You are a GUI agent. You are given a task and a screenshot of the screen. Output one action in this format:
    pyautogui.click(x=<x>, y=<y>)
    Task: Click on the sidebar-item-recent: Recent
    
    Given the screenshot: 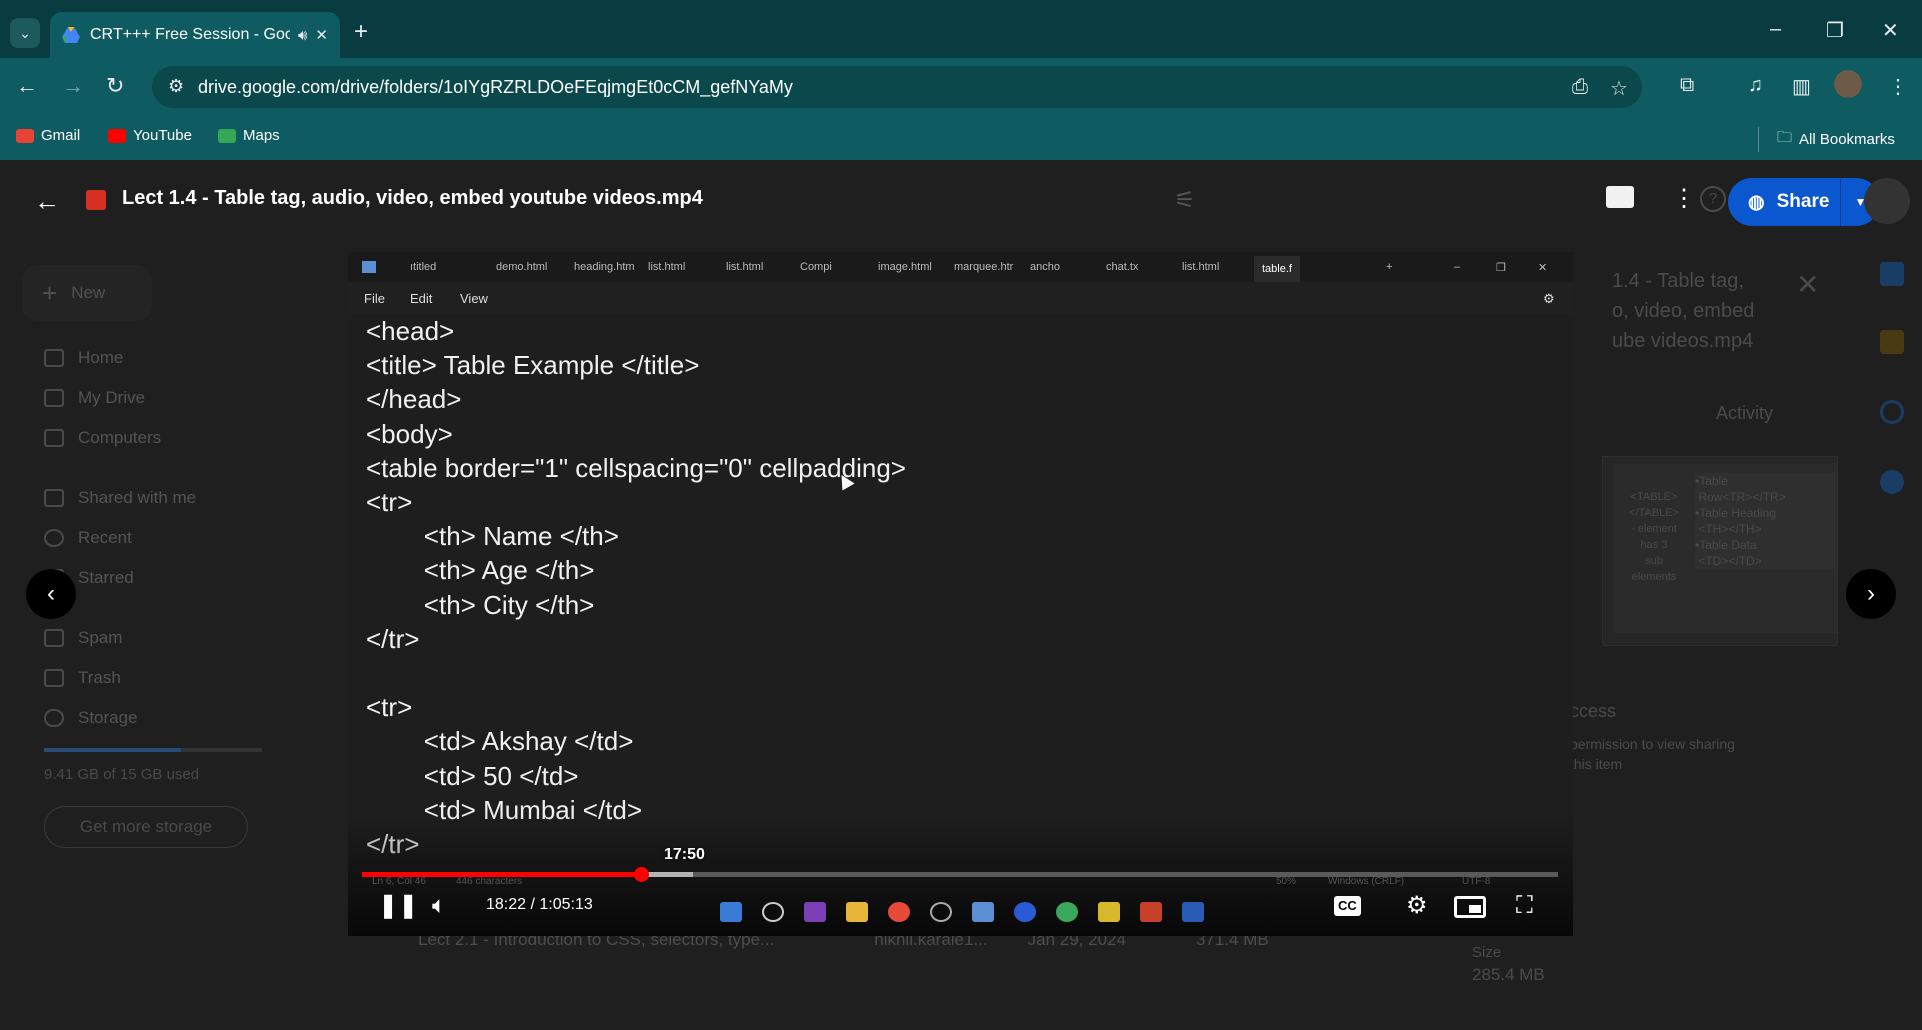 What is the action you would take?
    pyautogui.click(x=88, y=538)
    